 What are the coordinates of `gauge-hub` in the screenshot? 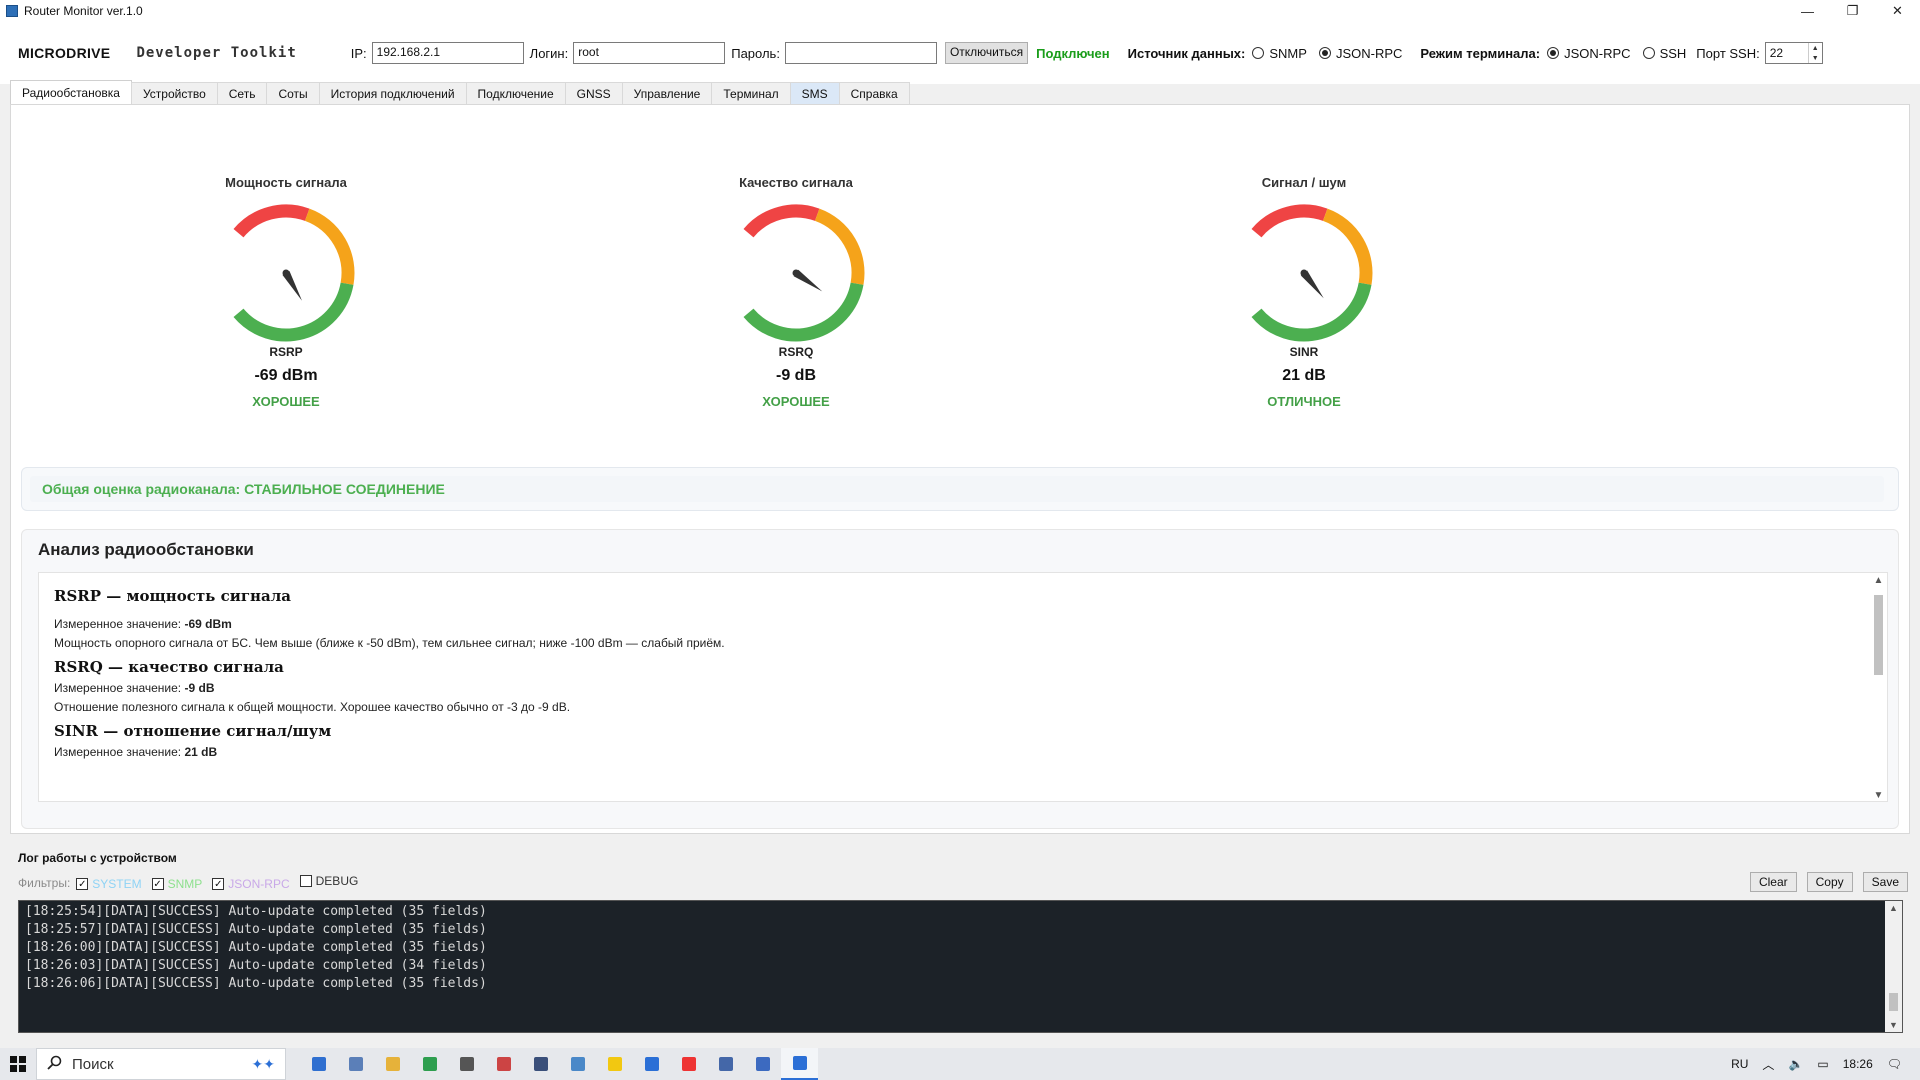 It's located at (286, 273).